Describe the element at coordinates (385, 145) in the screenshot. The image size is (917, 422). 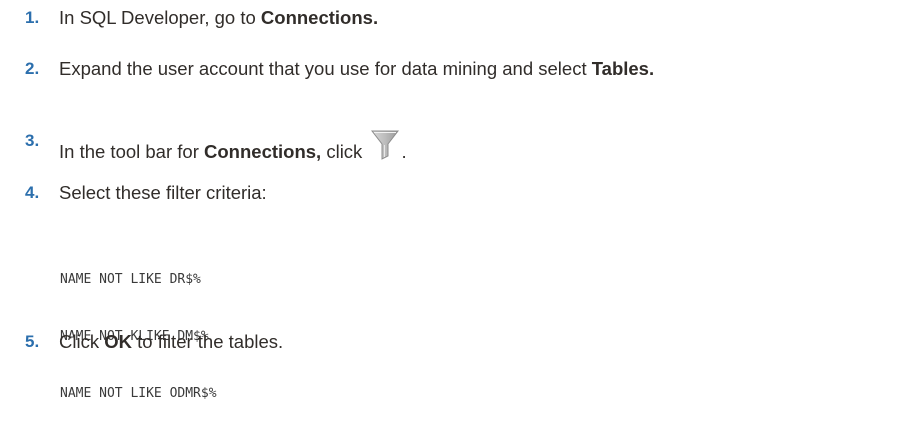
I see `filter-funnel-icon` at that location.